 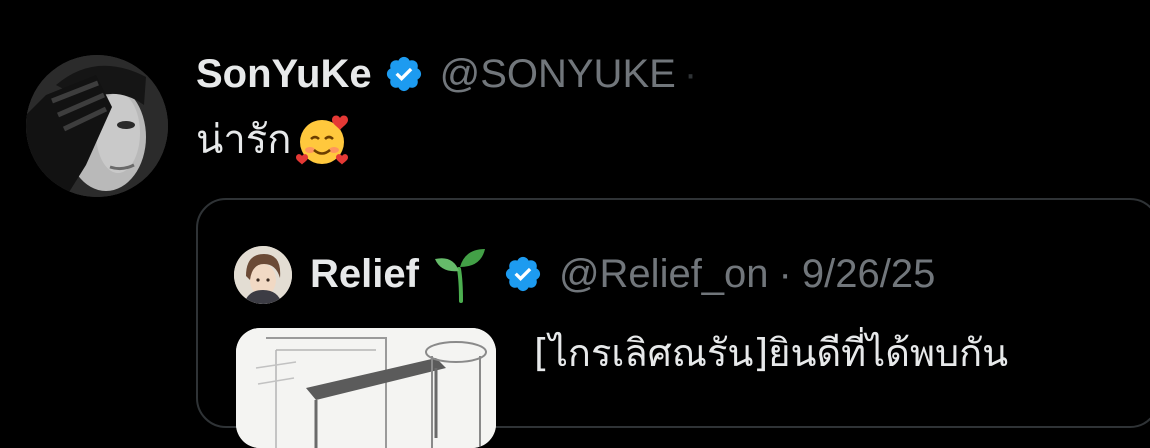 I want to click on illustrated-avatar-icon, so click(x=263, y=275).